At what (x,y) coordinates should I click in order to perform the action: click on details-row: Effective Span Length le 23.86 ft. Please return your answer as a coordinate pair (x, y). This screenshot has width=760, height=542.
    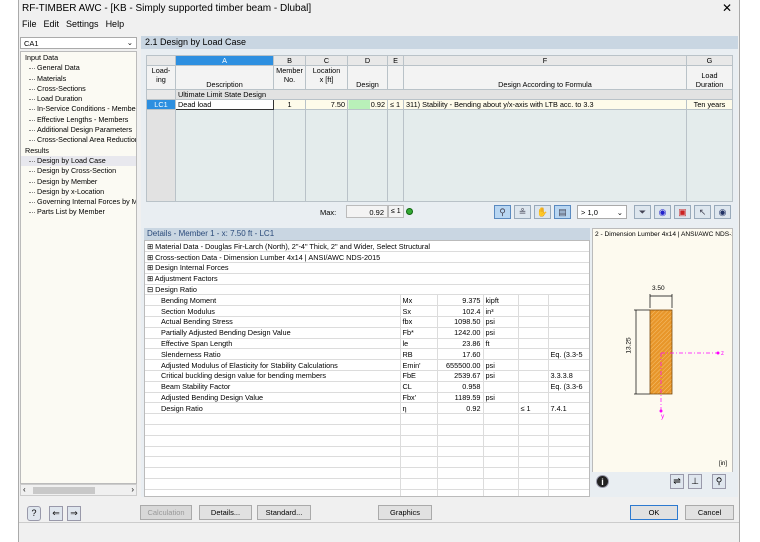
    Looking at the image, I should click on (367, 344).